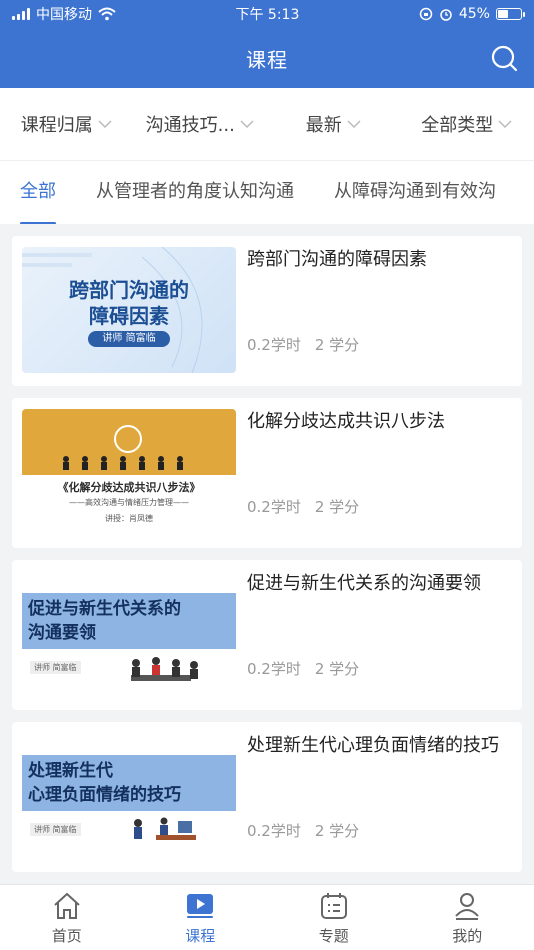  Describe the element at coordinates (123, 463) in the screenshot. I see `people-icon` at that location.